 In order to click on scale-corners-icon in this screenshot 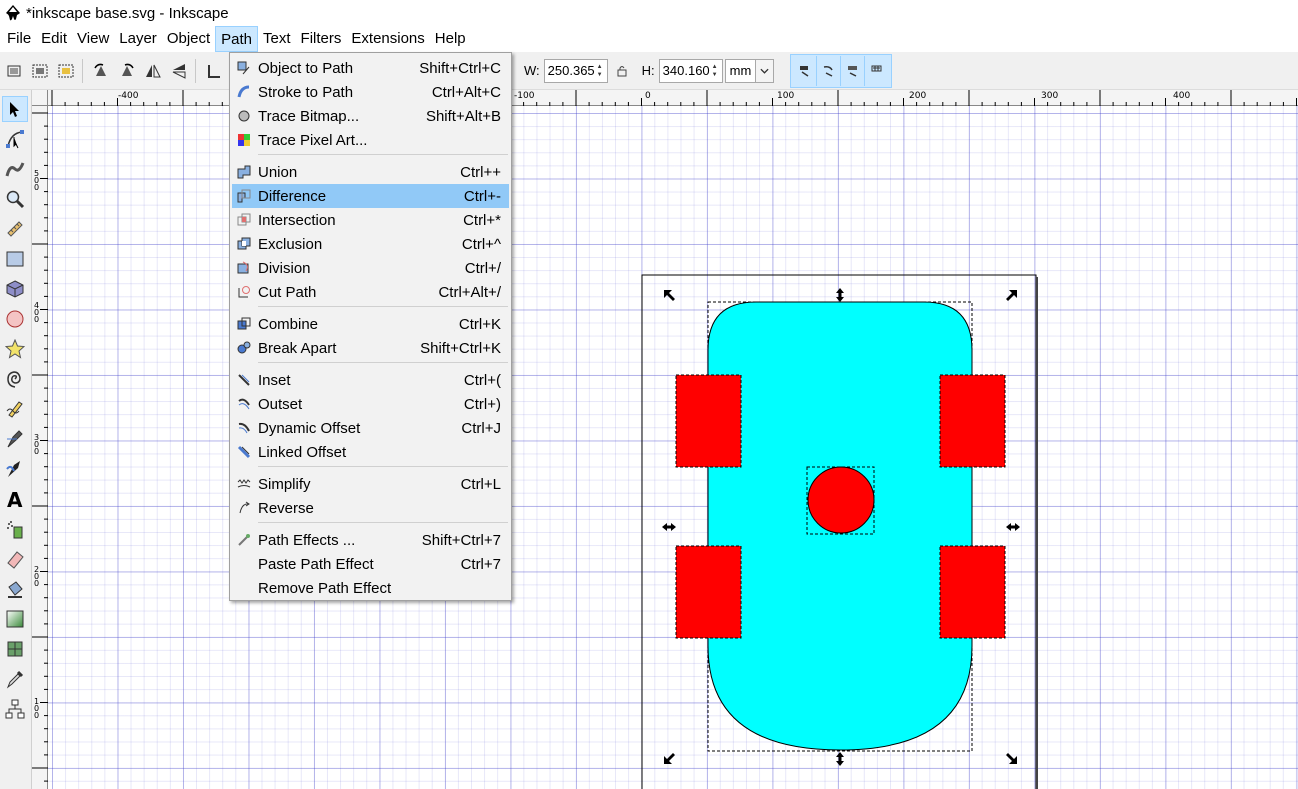, I will do `click(829, 70)`.